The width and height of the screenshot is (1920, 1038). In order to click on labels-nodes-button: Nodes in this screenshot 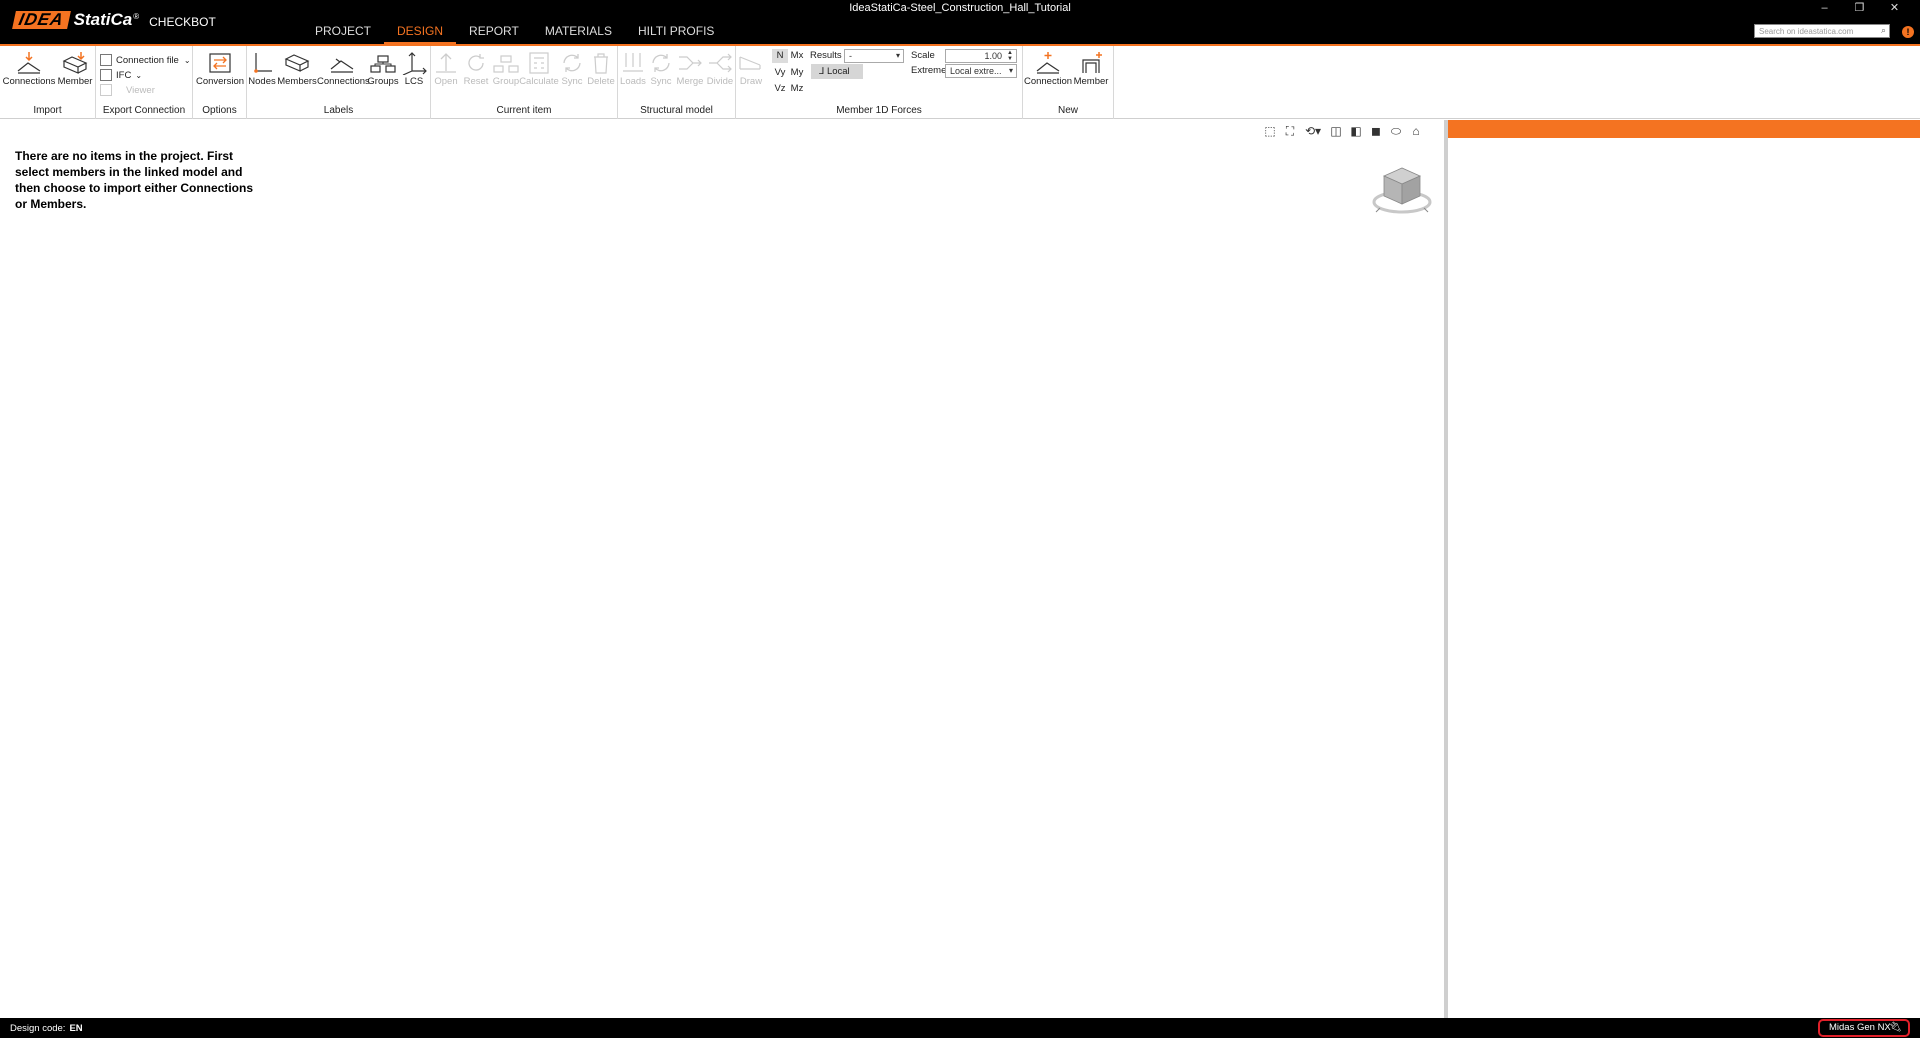, I will do `click(262, 70)`.